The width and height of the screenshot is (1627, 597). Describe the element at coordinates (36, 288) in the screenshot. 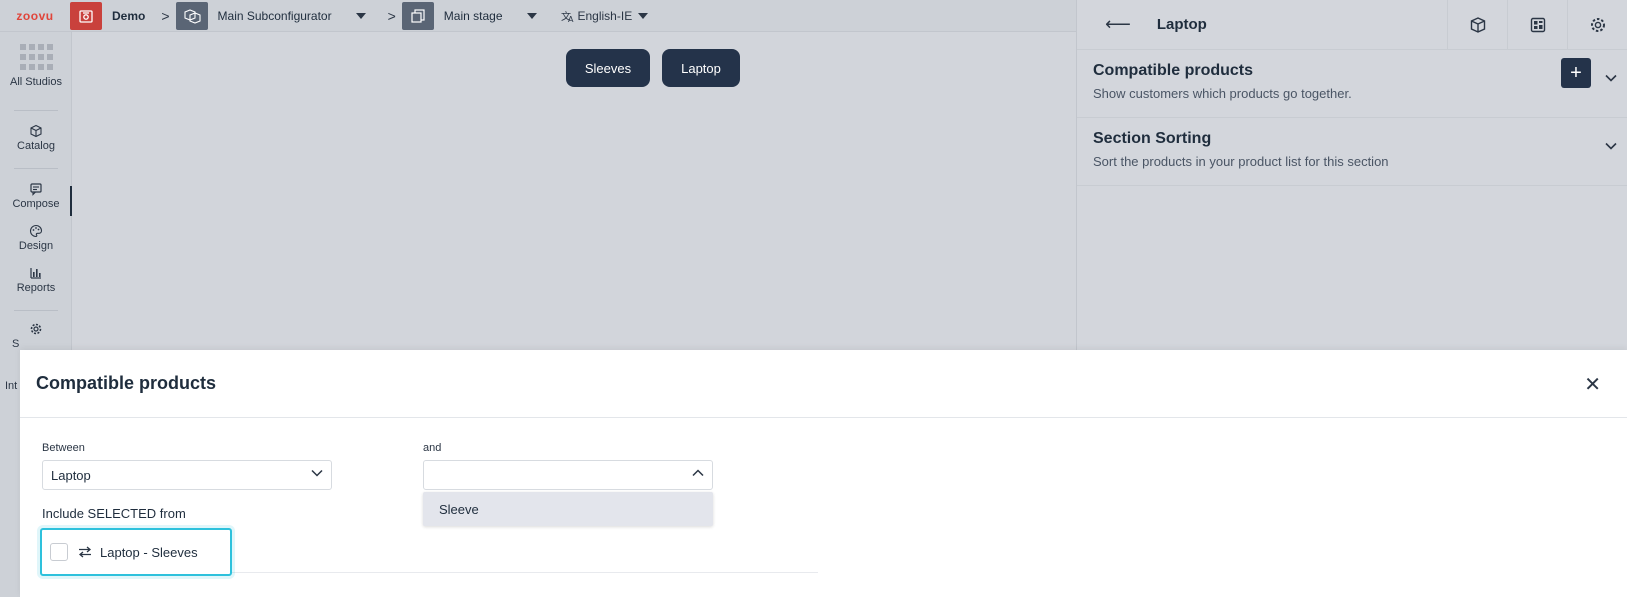

I see `nav-label: Reports` at that location.